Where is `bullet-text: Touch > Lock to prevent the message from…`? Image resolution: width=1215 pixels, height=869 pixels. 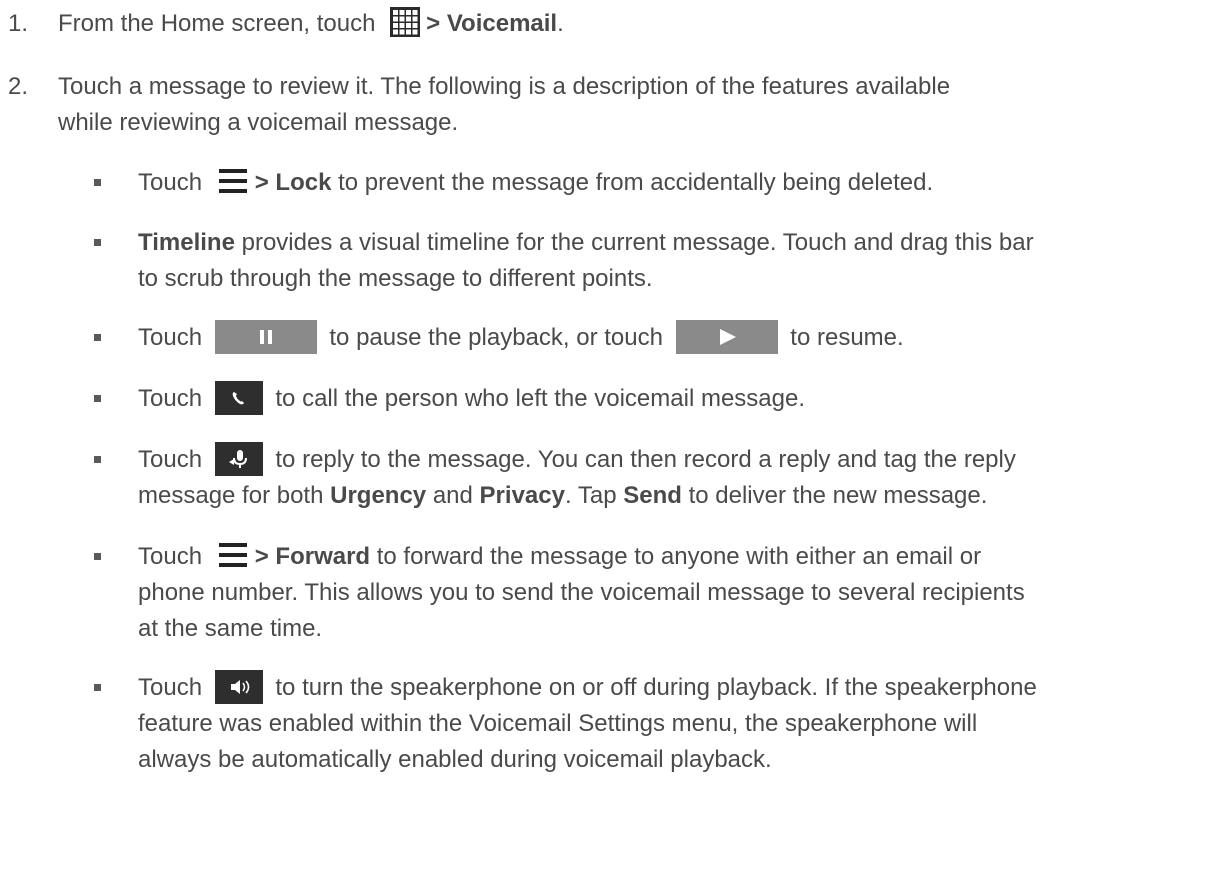
bullet-text: Touch > Lock to prevent the message from… is located at coordinates (675, 183).